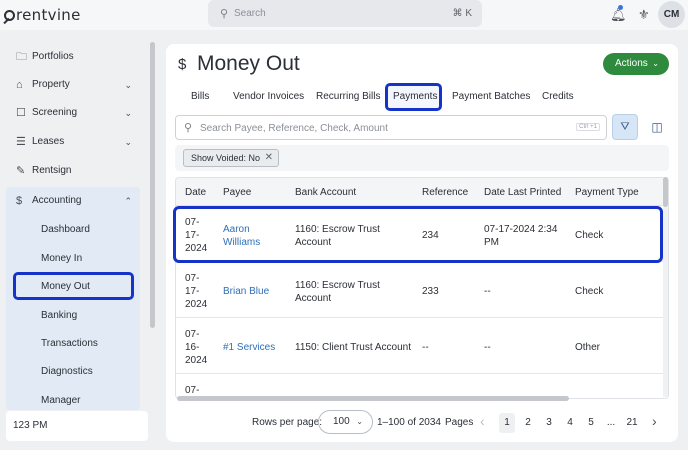  I want to click on rentvine-logo: rentvine, so click(42, 15).